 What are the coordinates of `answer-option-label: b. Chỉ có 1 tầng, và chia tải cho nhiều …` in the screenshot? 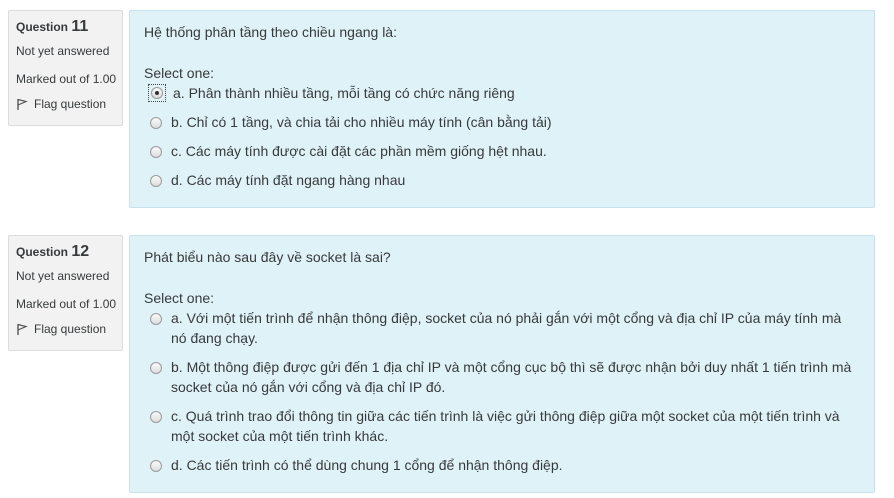 It's located at (361, 122).